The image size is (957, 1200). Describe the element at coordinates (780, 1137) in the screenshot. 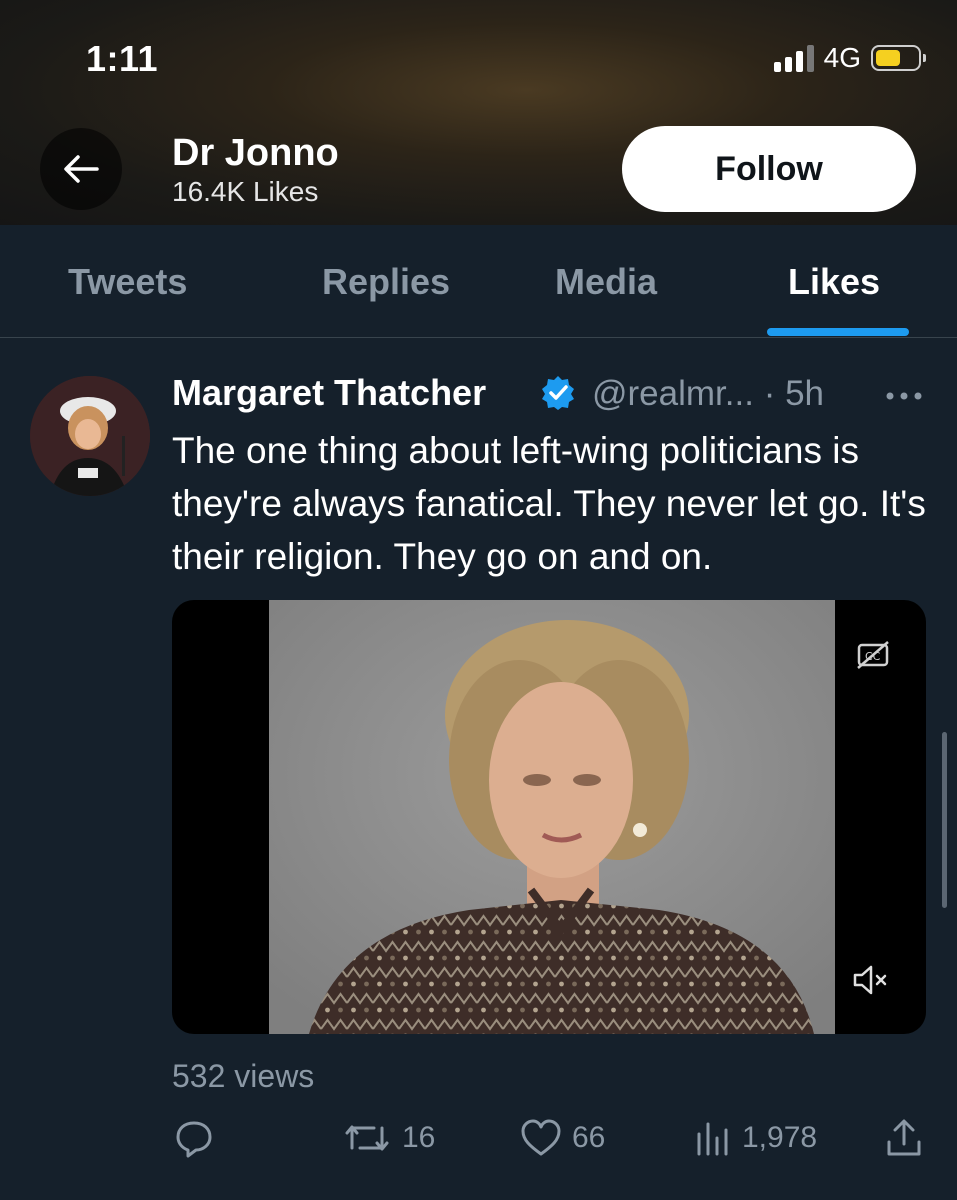

I see `view-count: 1,978` at that location.